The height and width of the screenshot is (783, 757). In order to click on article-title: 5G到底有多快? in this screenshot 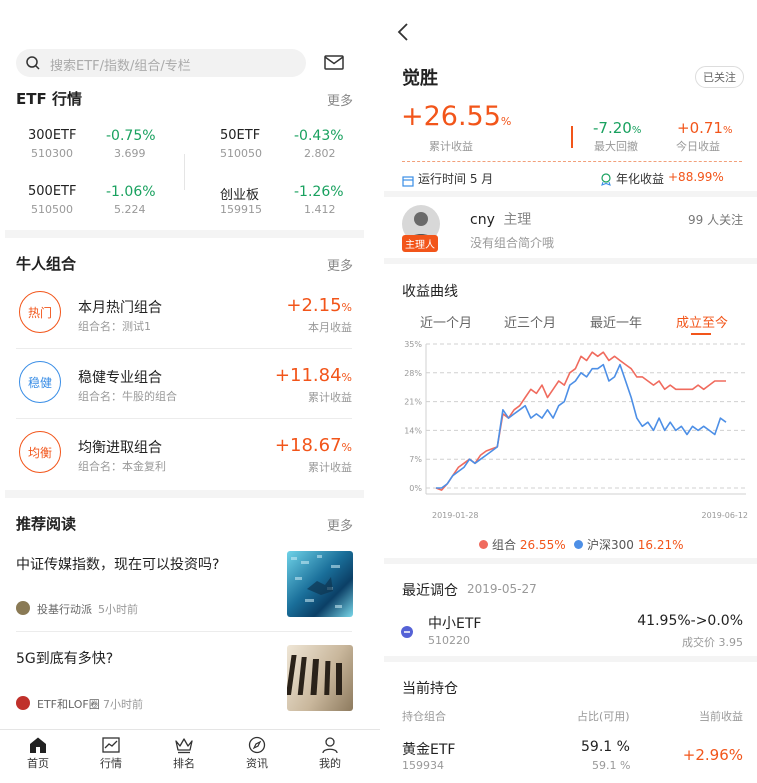, I will do `click(65, 659)`.